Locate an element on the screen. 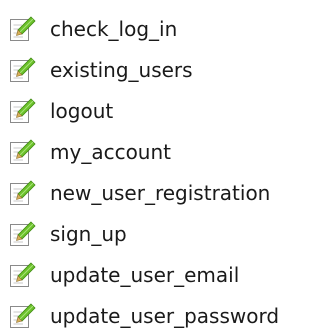 The image size is (320, 336). file-item-update-user-password: update_user_password is located at coordinates (150, 315).